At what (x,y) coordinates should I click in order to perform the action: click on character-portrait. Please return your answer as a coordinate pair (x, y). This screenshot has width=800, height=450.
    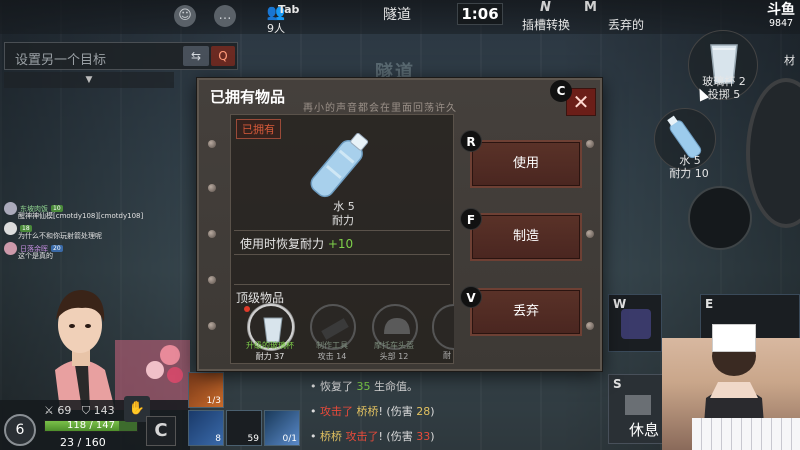
    Looking at the image, I should click on (122, 350).